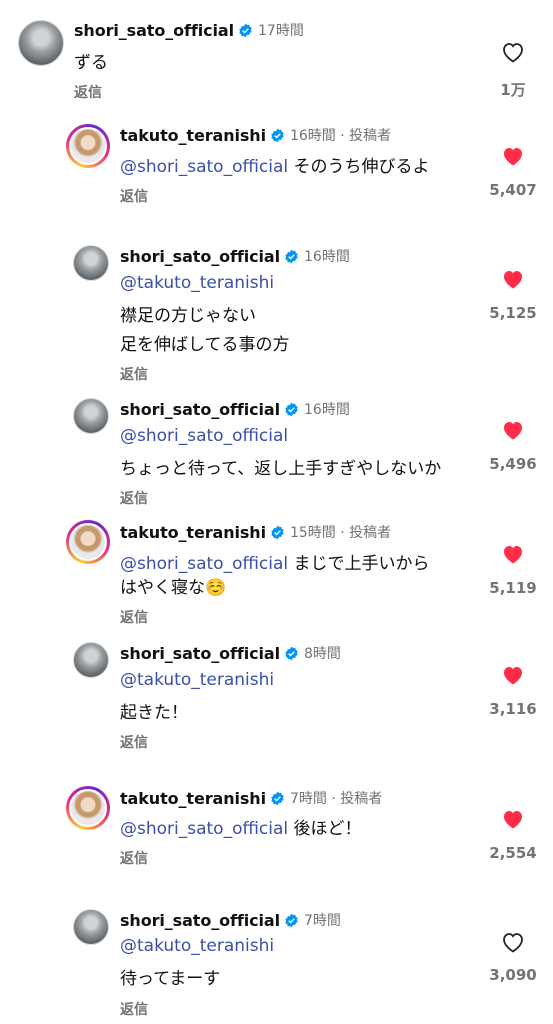 The height and width of the screenshot is (1024, 553). I want to click on comment-text: @shori_sato_official まじで上手いから, so click(275, 561).